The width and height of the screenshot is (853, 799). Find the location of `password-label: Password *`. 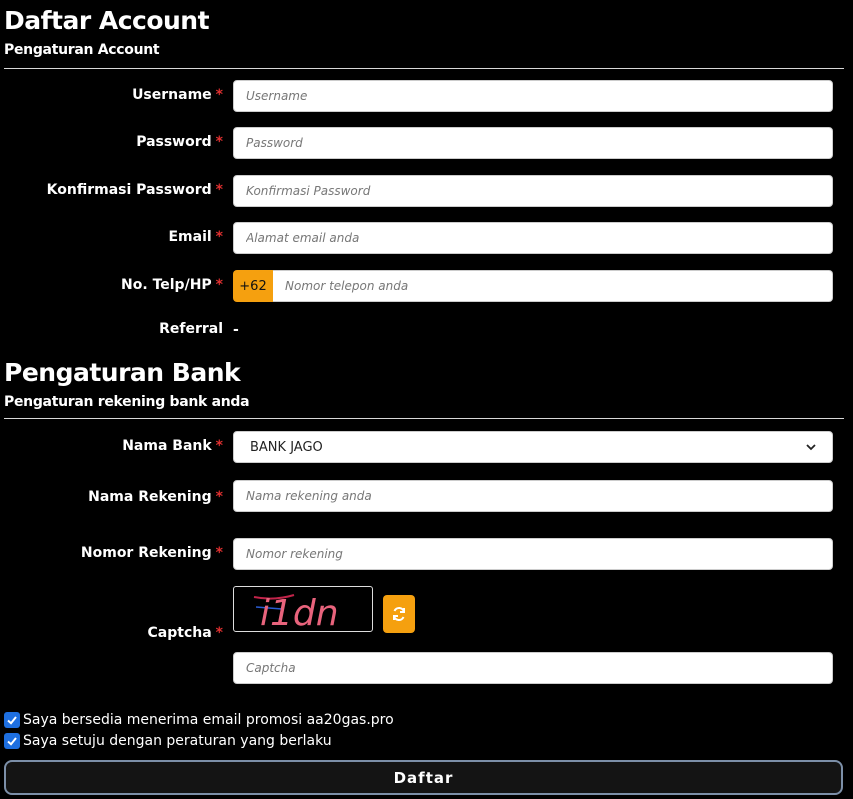

password-label: Password * is located at coordinates (179, 142).